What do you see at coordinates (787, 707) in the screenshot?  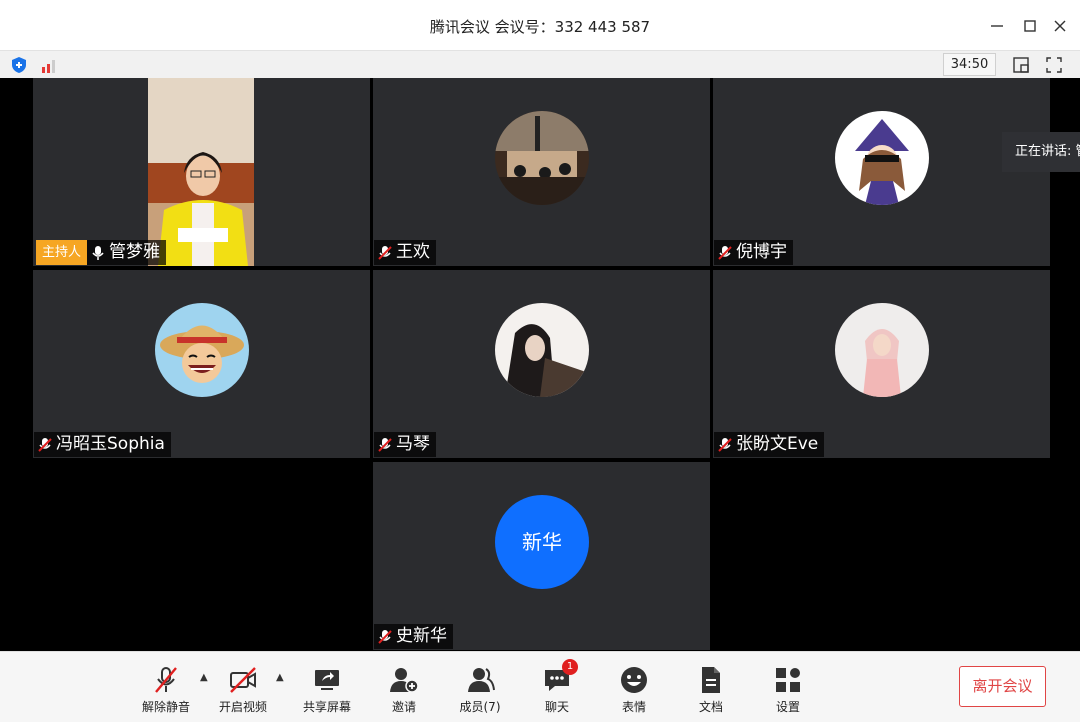 I see `settings-label: 设置` at bounding box center [787, 707].